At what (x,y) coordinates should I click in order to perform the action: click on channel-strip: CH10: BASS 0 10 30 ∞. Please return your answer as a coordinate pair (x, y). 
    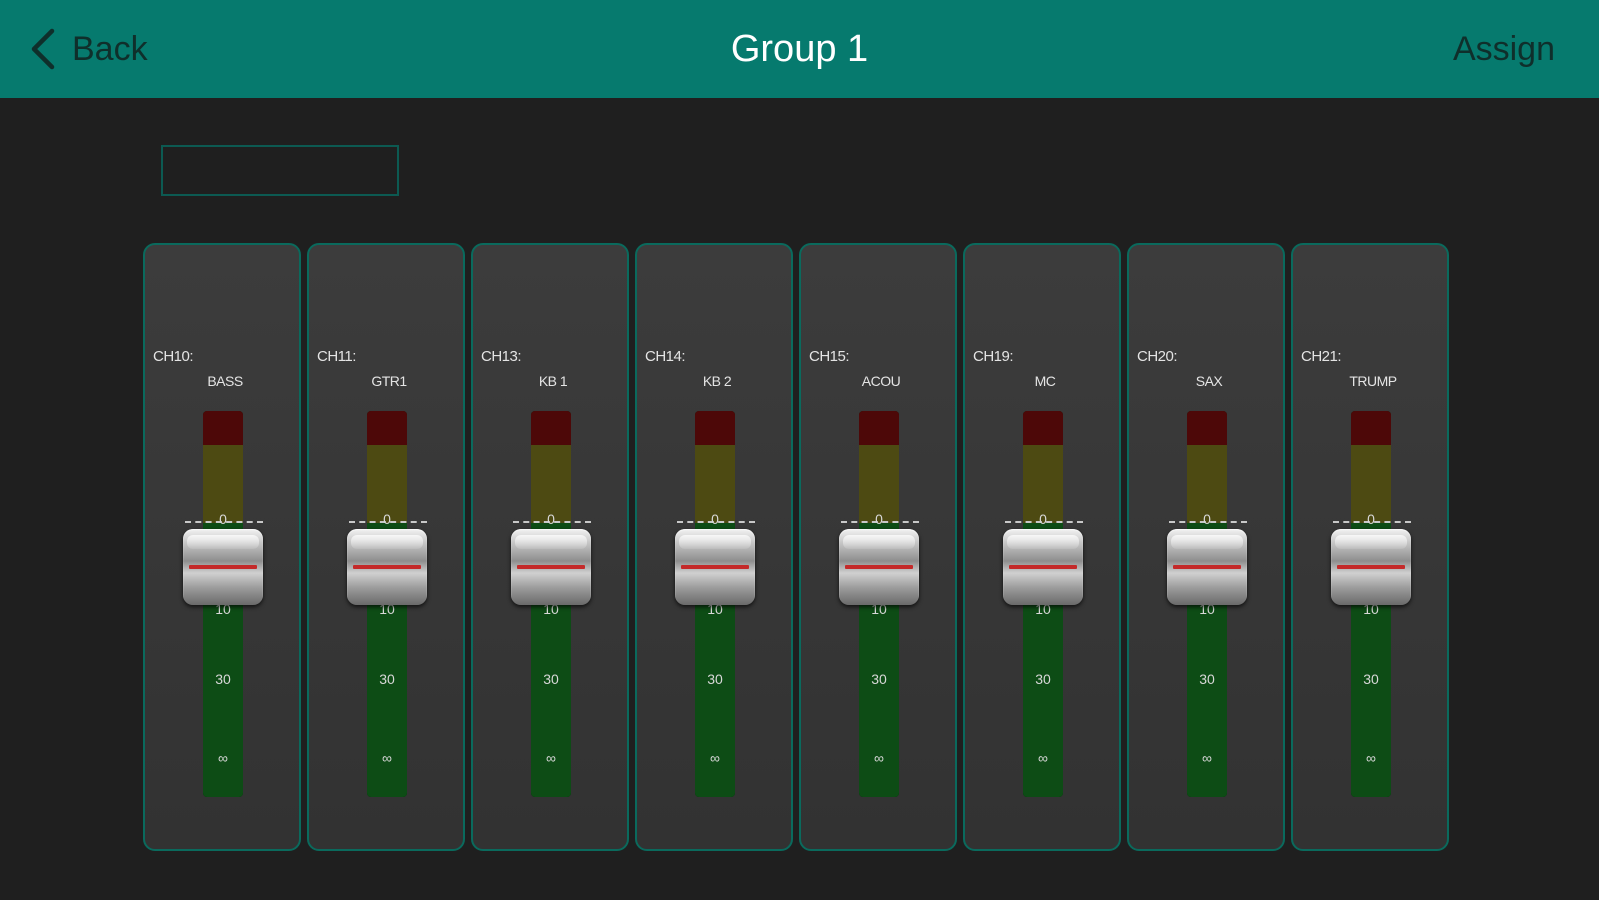
    Looking at the image, I should click on (222, 547).